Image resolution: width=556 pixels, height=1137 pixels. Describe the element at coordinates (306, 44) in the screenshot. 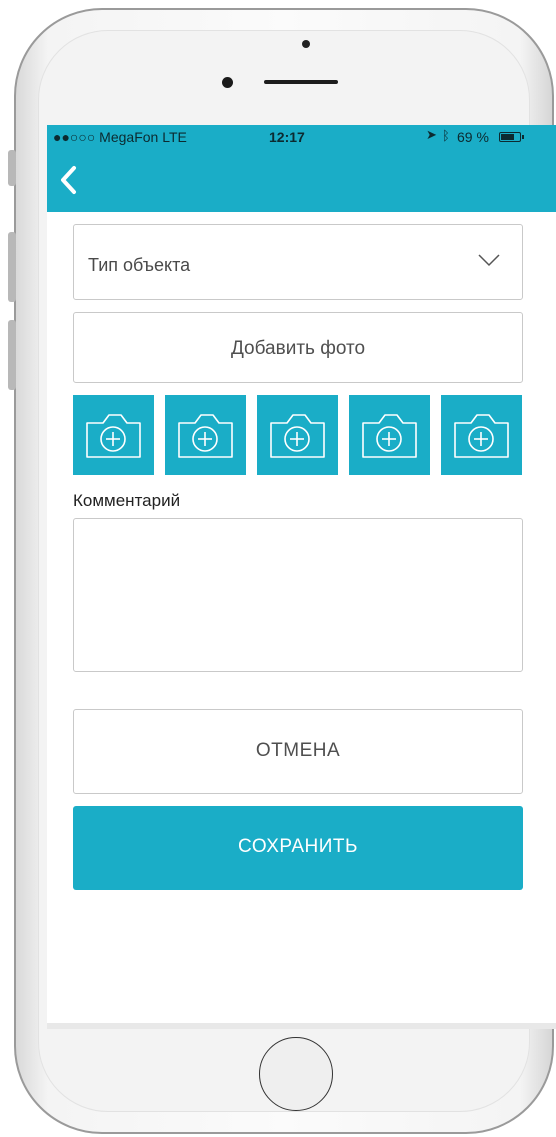

I see `proximity-sensor` at that location.